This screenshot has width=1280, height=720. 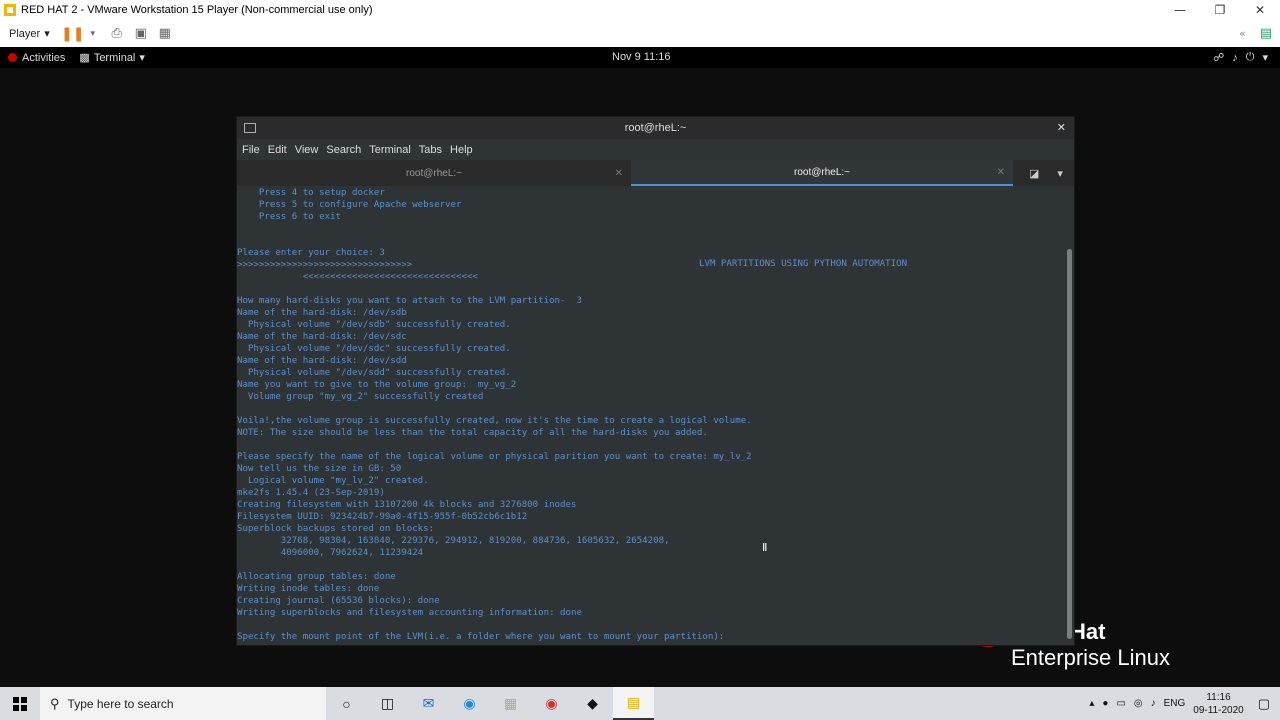 What do you see at coordinates (183, 703) in the screenshot?
I see `taskbar-search: ⚲ Type here to search` at bounding box center [183, 703].